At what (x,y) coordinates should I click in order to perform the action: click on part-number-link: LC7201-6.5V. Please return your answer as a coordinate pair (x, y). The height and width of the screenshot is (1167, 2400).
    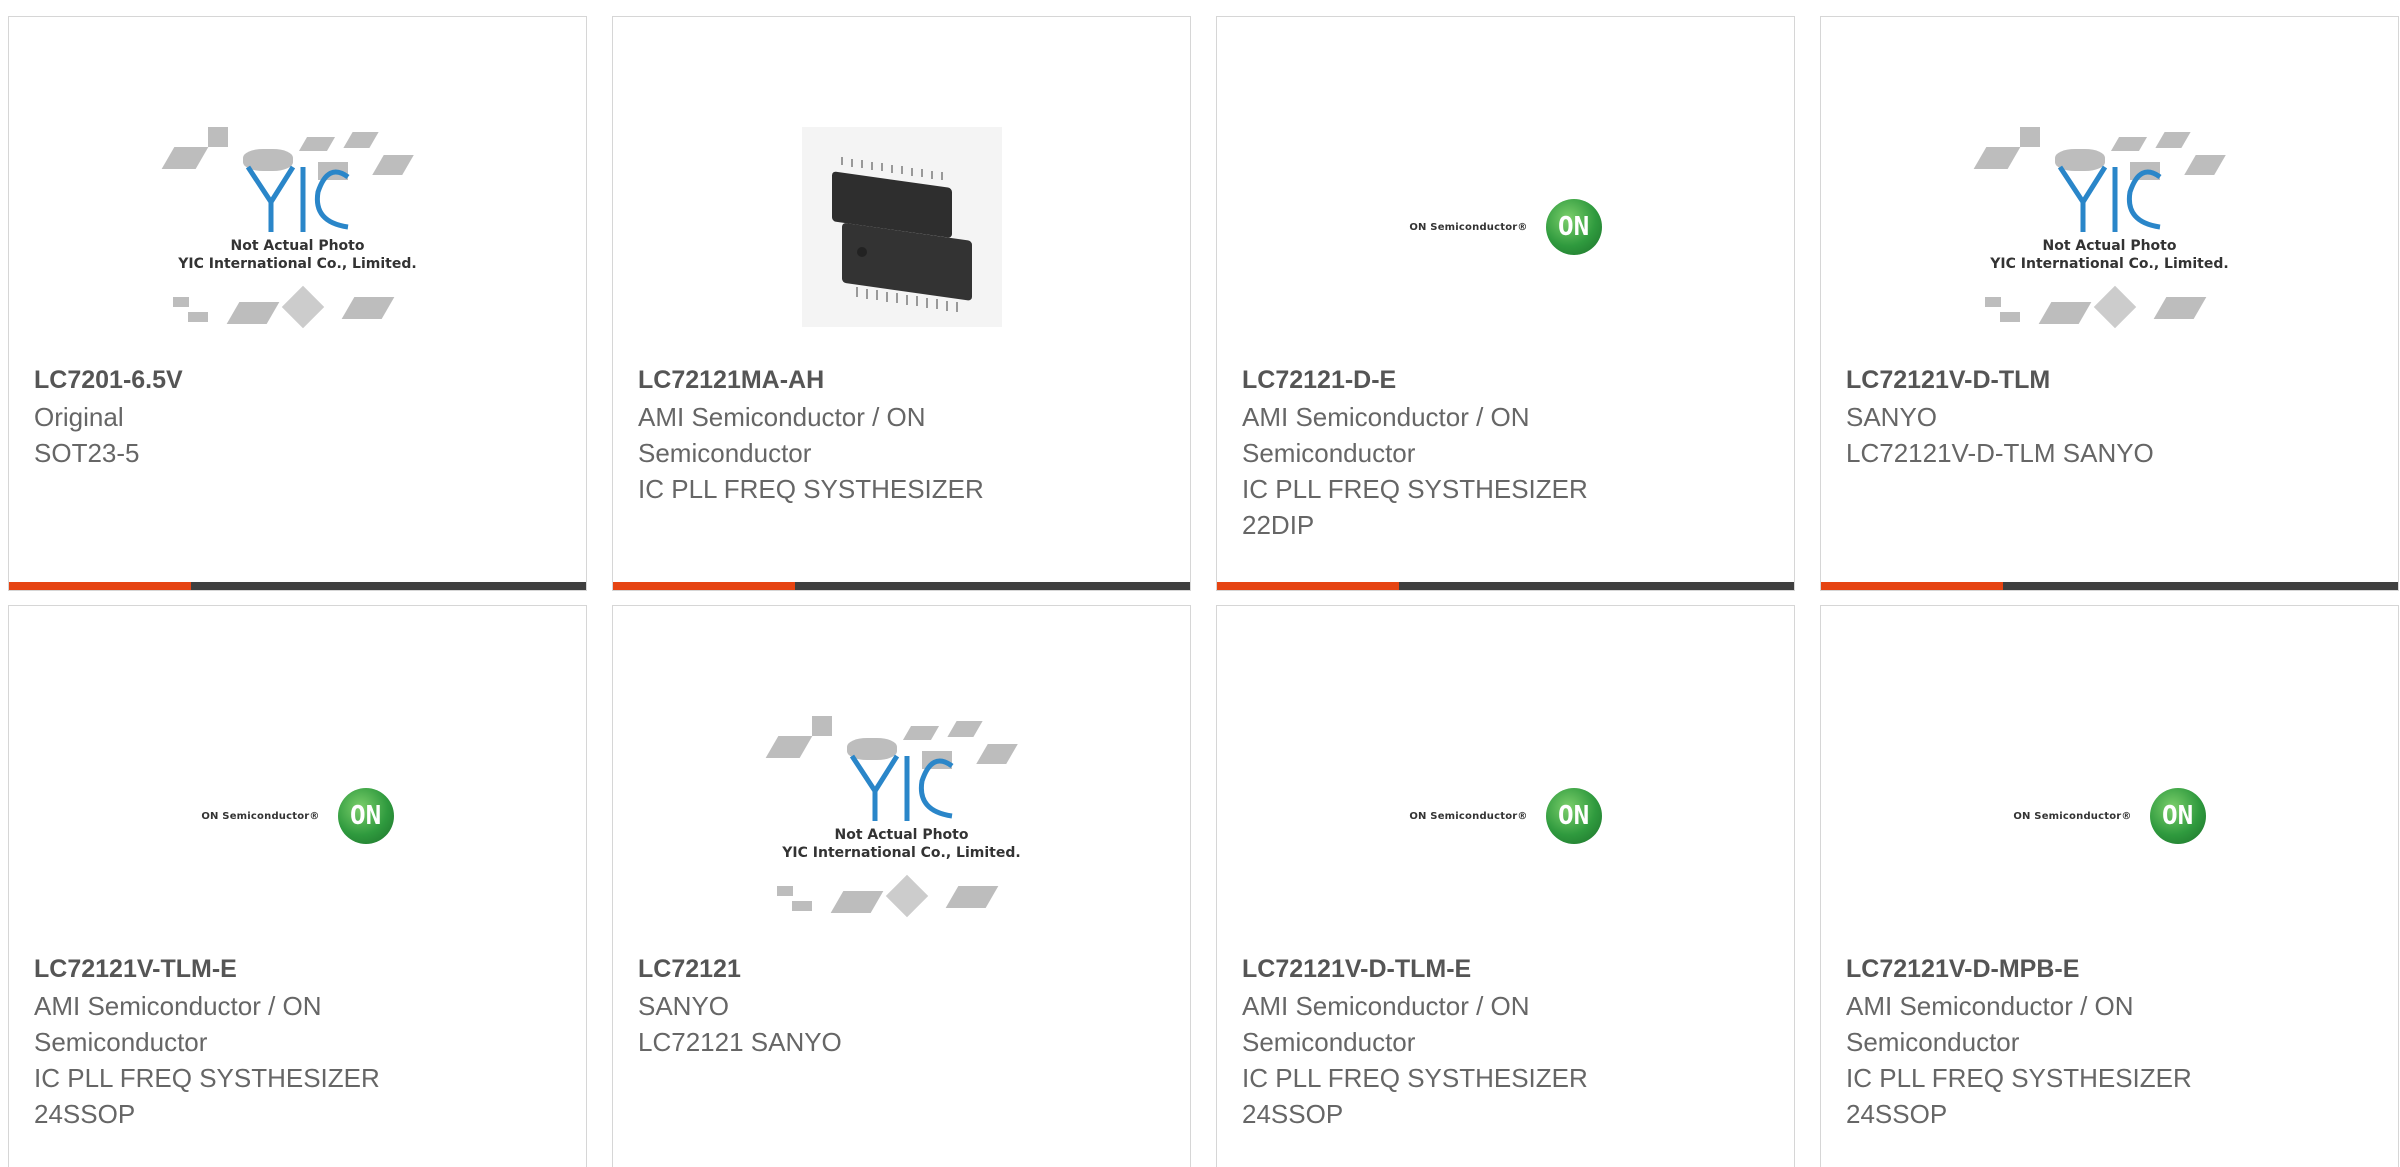
    Looking at the image, I should click on (300, 380).